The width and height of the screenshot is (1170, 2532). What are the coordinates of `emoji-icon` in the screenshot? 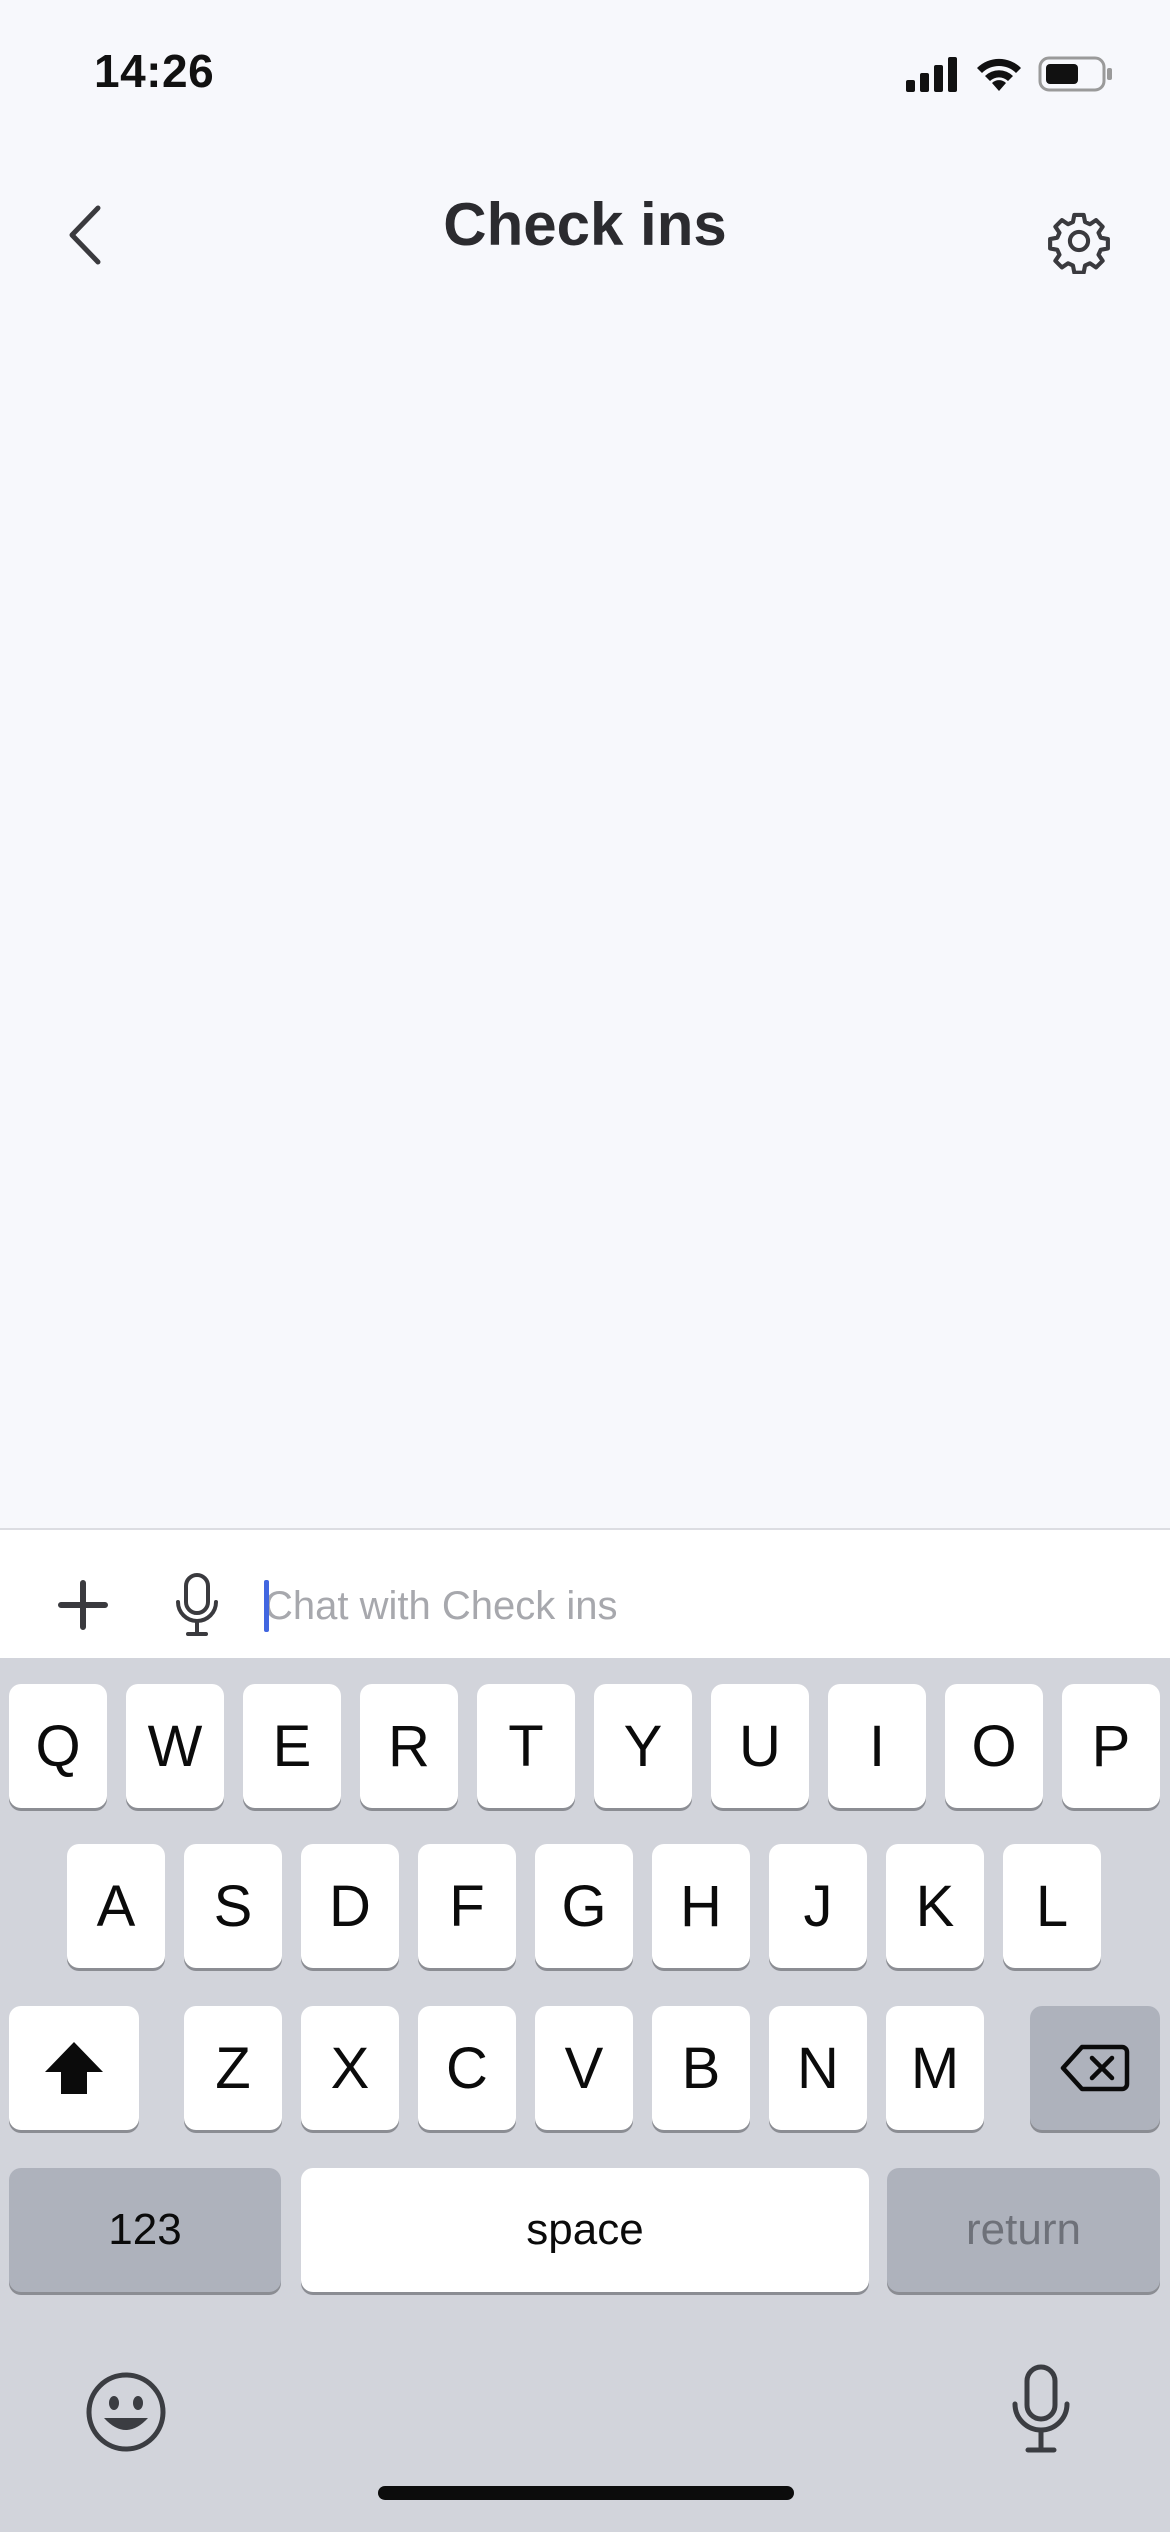 It's located at (126, 2412).